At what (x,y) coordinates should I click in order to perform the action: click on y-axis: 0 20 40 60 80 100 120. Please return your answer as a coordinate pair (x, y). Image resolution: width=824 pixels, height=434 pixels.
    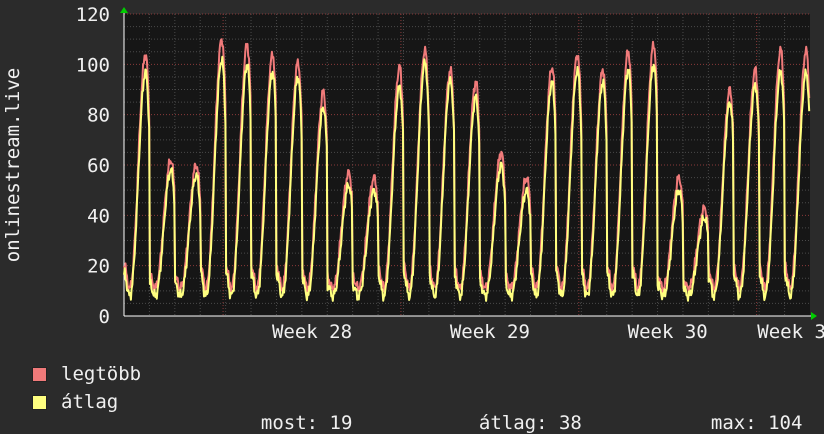
    Looking at the image, I should click on (100, 166).